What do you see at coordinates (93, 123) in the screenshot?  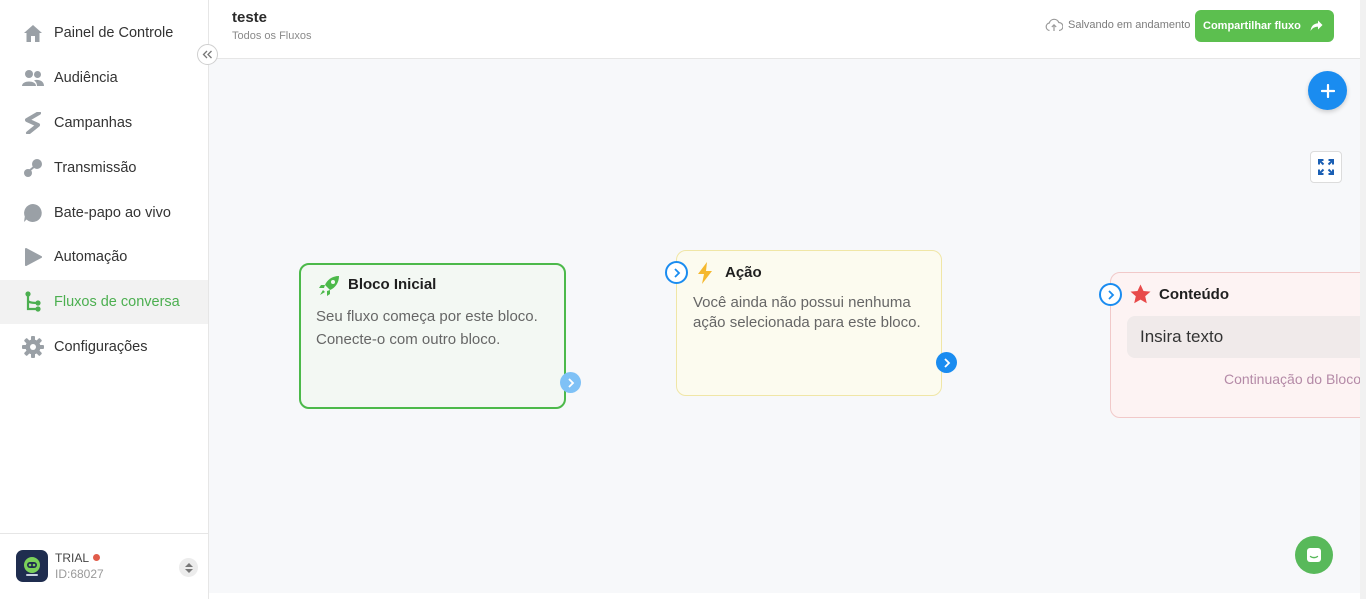 I see `sidebar-item-label: Campanhas` at bounding box center [93, 123].